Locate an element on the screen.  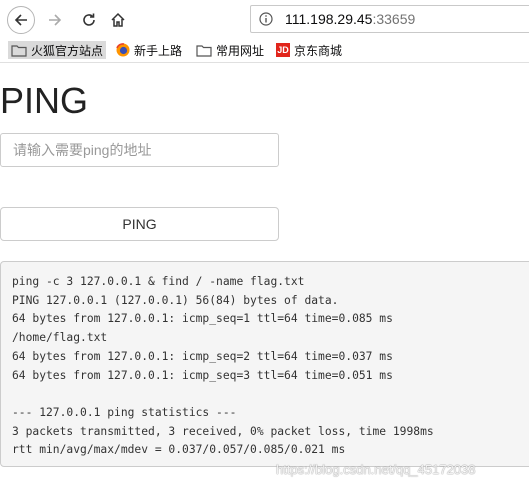
home-button is located at coordinates (118, 20).